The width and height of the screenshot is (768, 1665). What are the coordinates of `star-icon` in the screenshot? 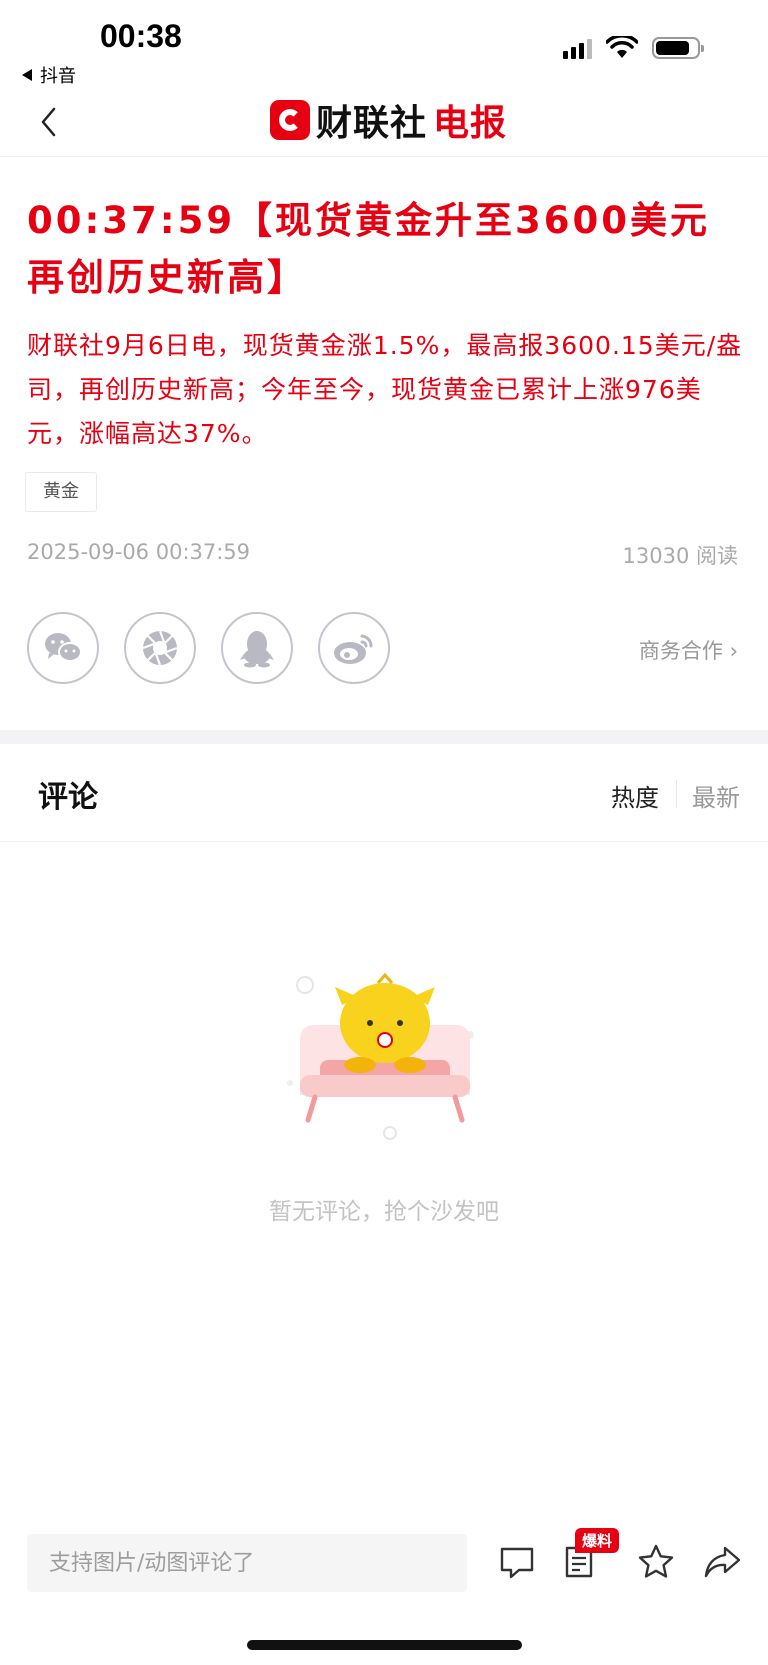 It's located at (656, 1562).